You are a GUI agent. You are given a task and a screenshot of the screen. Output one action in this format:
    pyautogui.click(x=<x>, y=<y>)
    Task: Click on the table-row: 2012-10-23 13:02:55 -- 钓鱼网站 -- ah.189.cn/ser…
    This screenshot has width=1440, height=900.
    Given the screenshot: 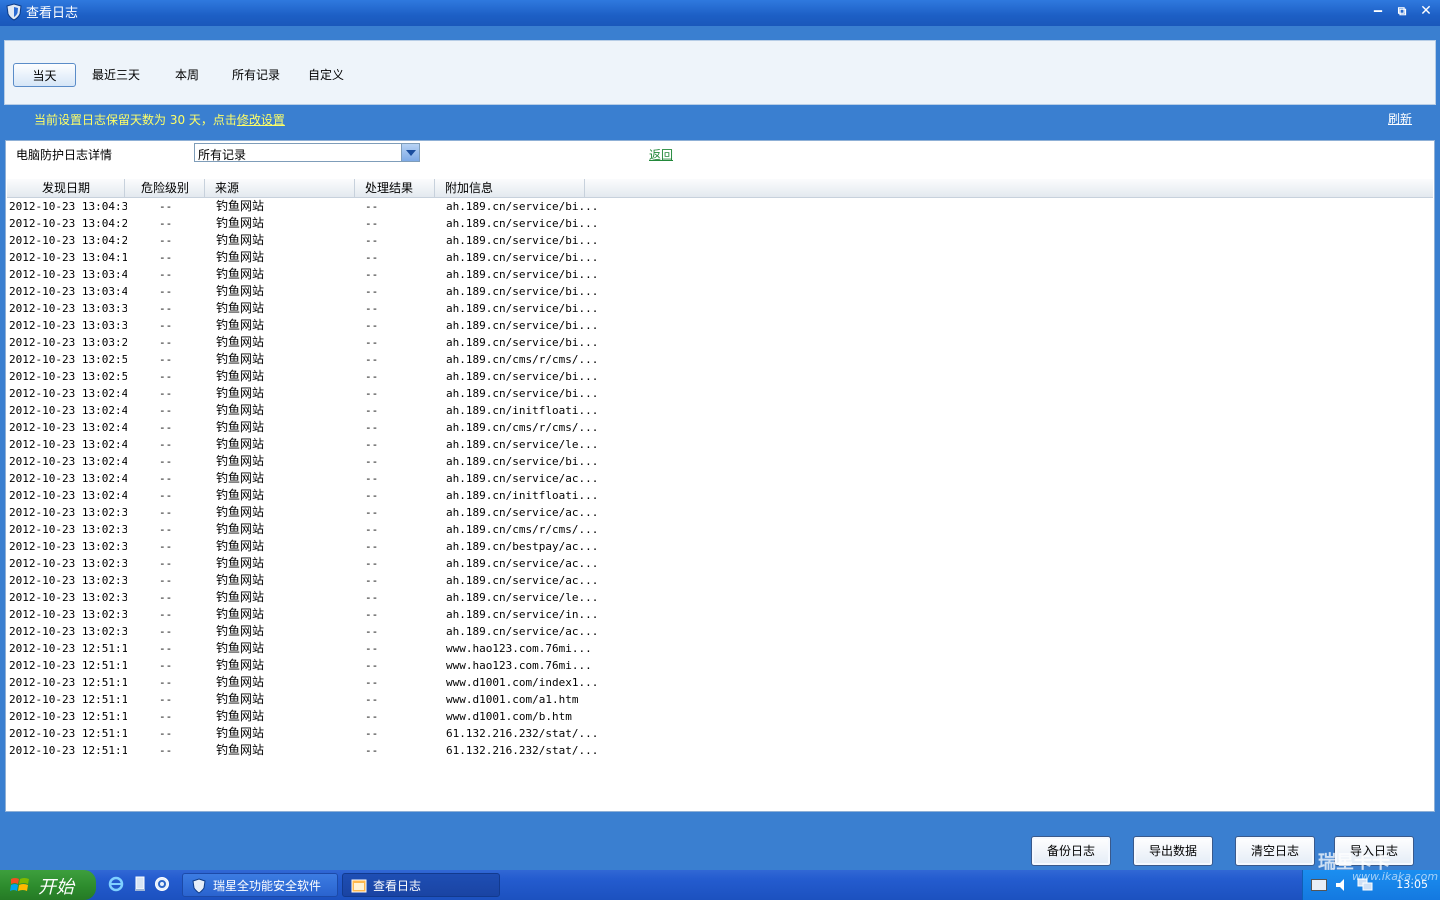 What is the action you would take?
    pyautogui.click(x=720, y=376)
    